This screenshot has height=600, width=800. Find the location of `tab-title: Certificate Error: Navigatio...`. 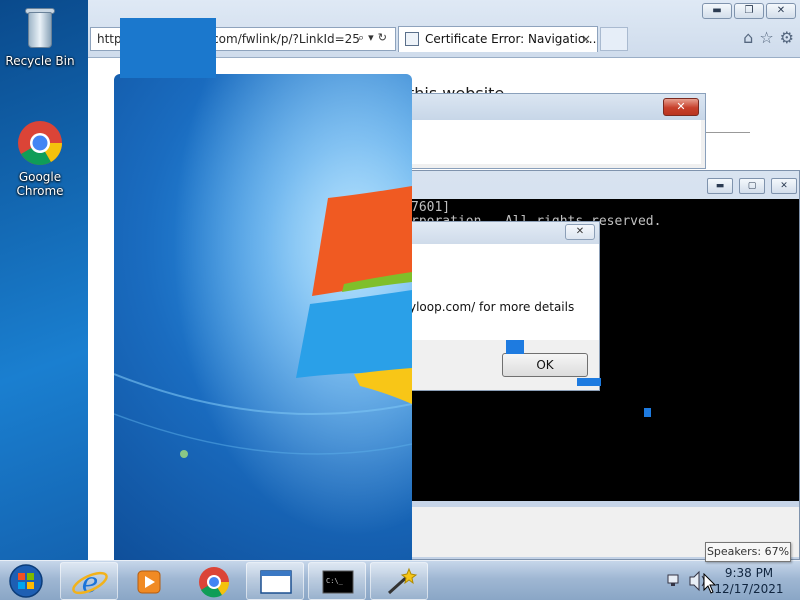

tab-title: Certificate Error: Navigatio... is located at coordinates (511, 39).